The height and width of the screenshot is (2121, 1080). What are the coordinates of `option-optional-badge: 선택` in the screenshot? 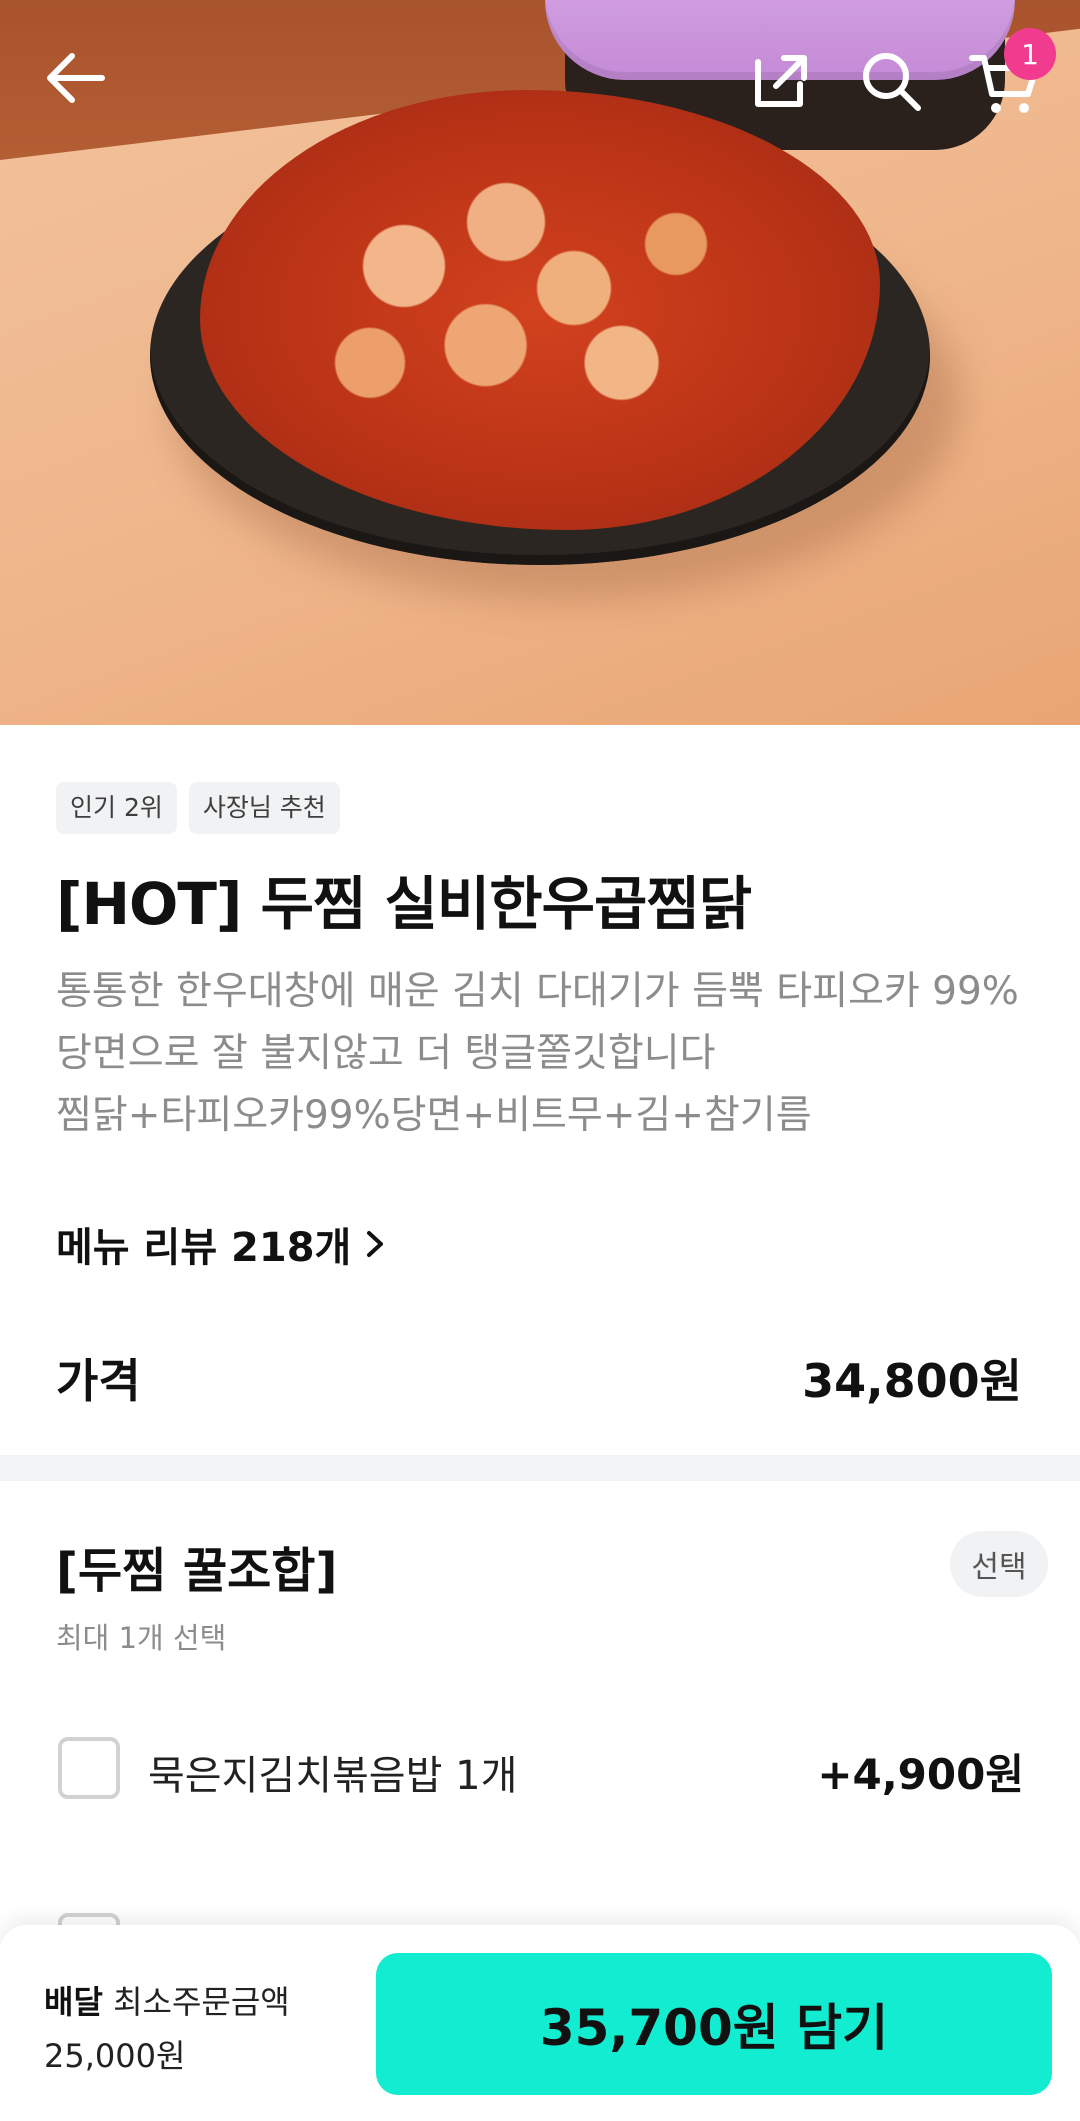 It's located at (999, 1564).